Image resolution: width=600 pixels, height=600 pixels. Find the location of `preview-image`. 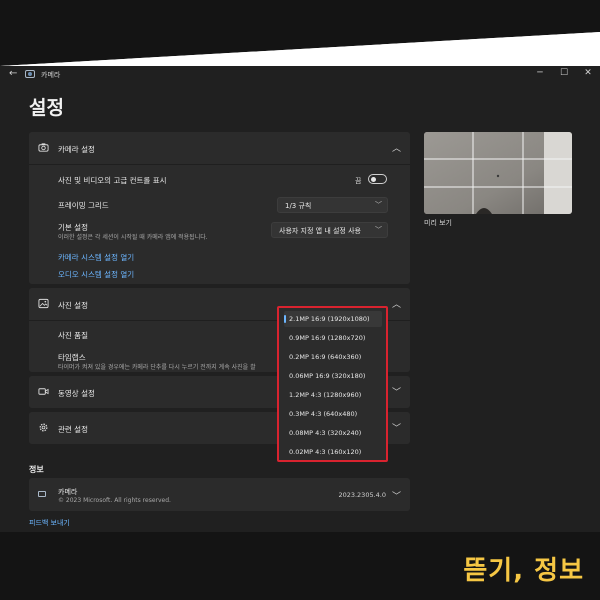

preview-image is located at coordinates (498, 173).